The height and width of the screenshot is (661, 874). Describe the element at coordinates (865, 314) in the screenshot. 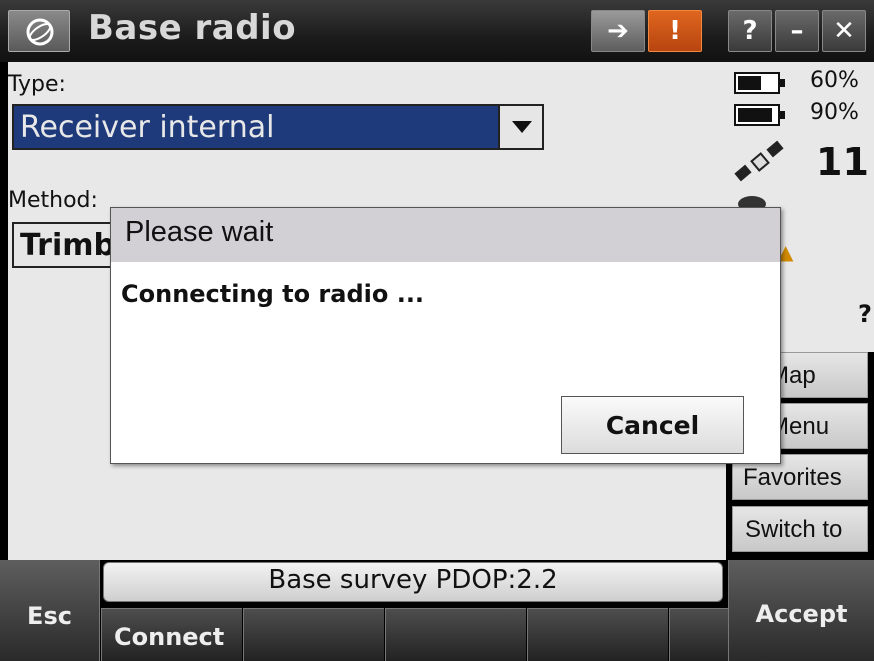

I see `unknown-status-icon: ?` at that location.